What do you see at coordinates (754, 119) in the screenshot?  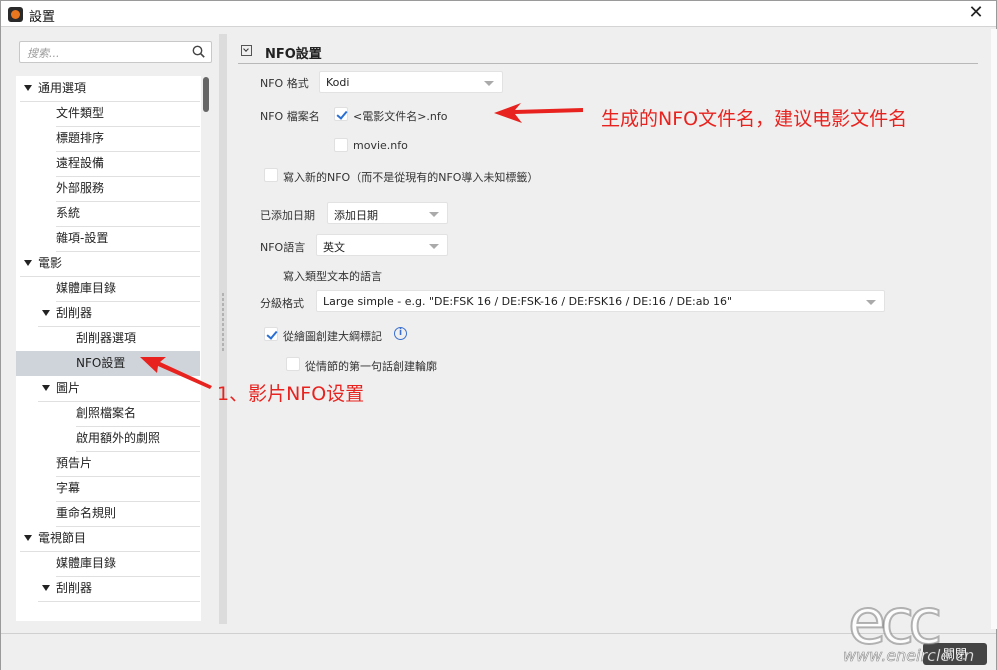 I see `annotation-filename-note: 生成的NFO文件名，建议电影文件名` at bounding box center [754, 119].